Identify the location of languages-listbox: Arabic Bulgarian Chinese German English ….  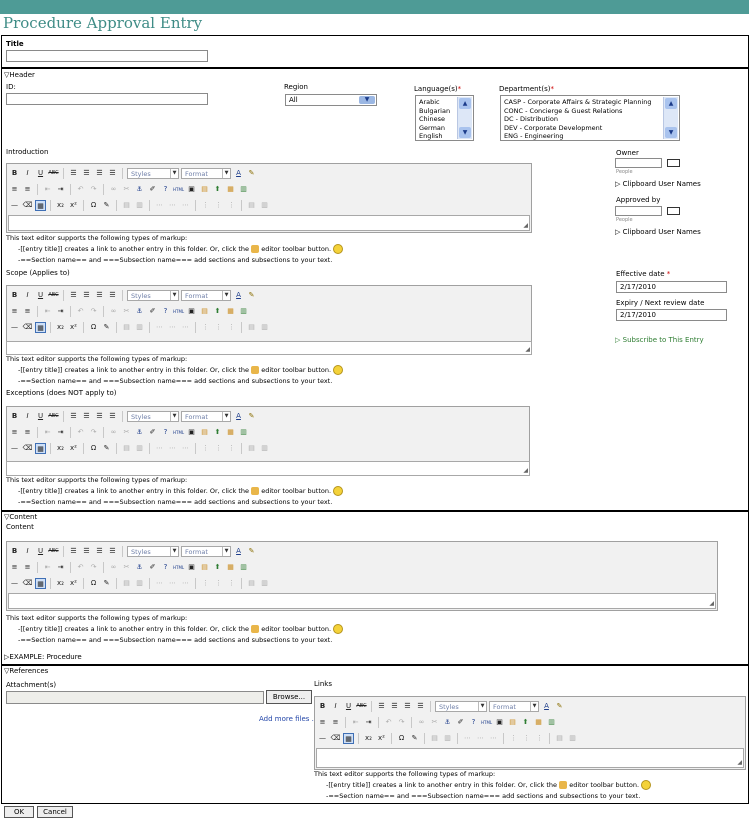
(444, 118).